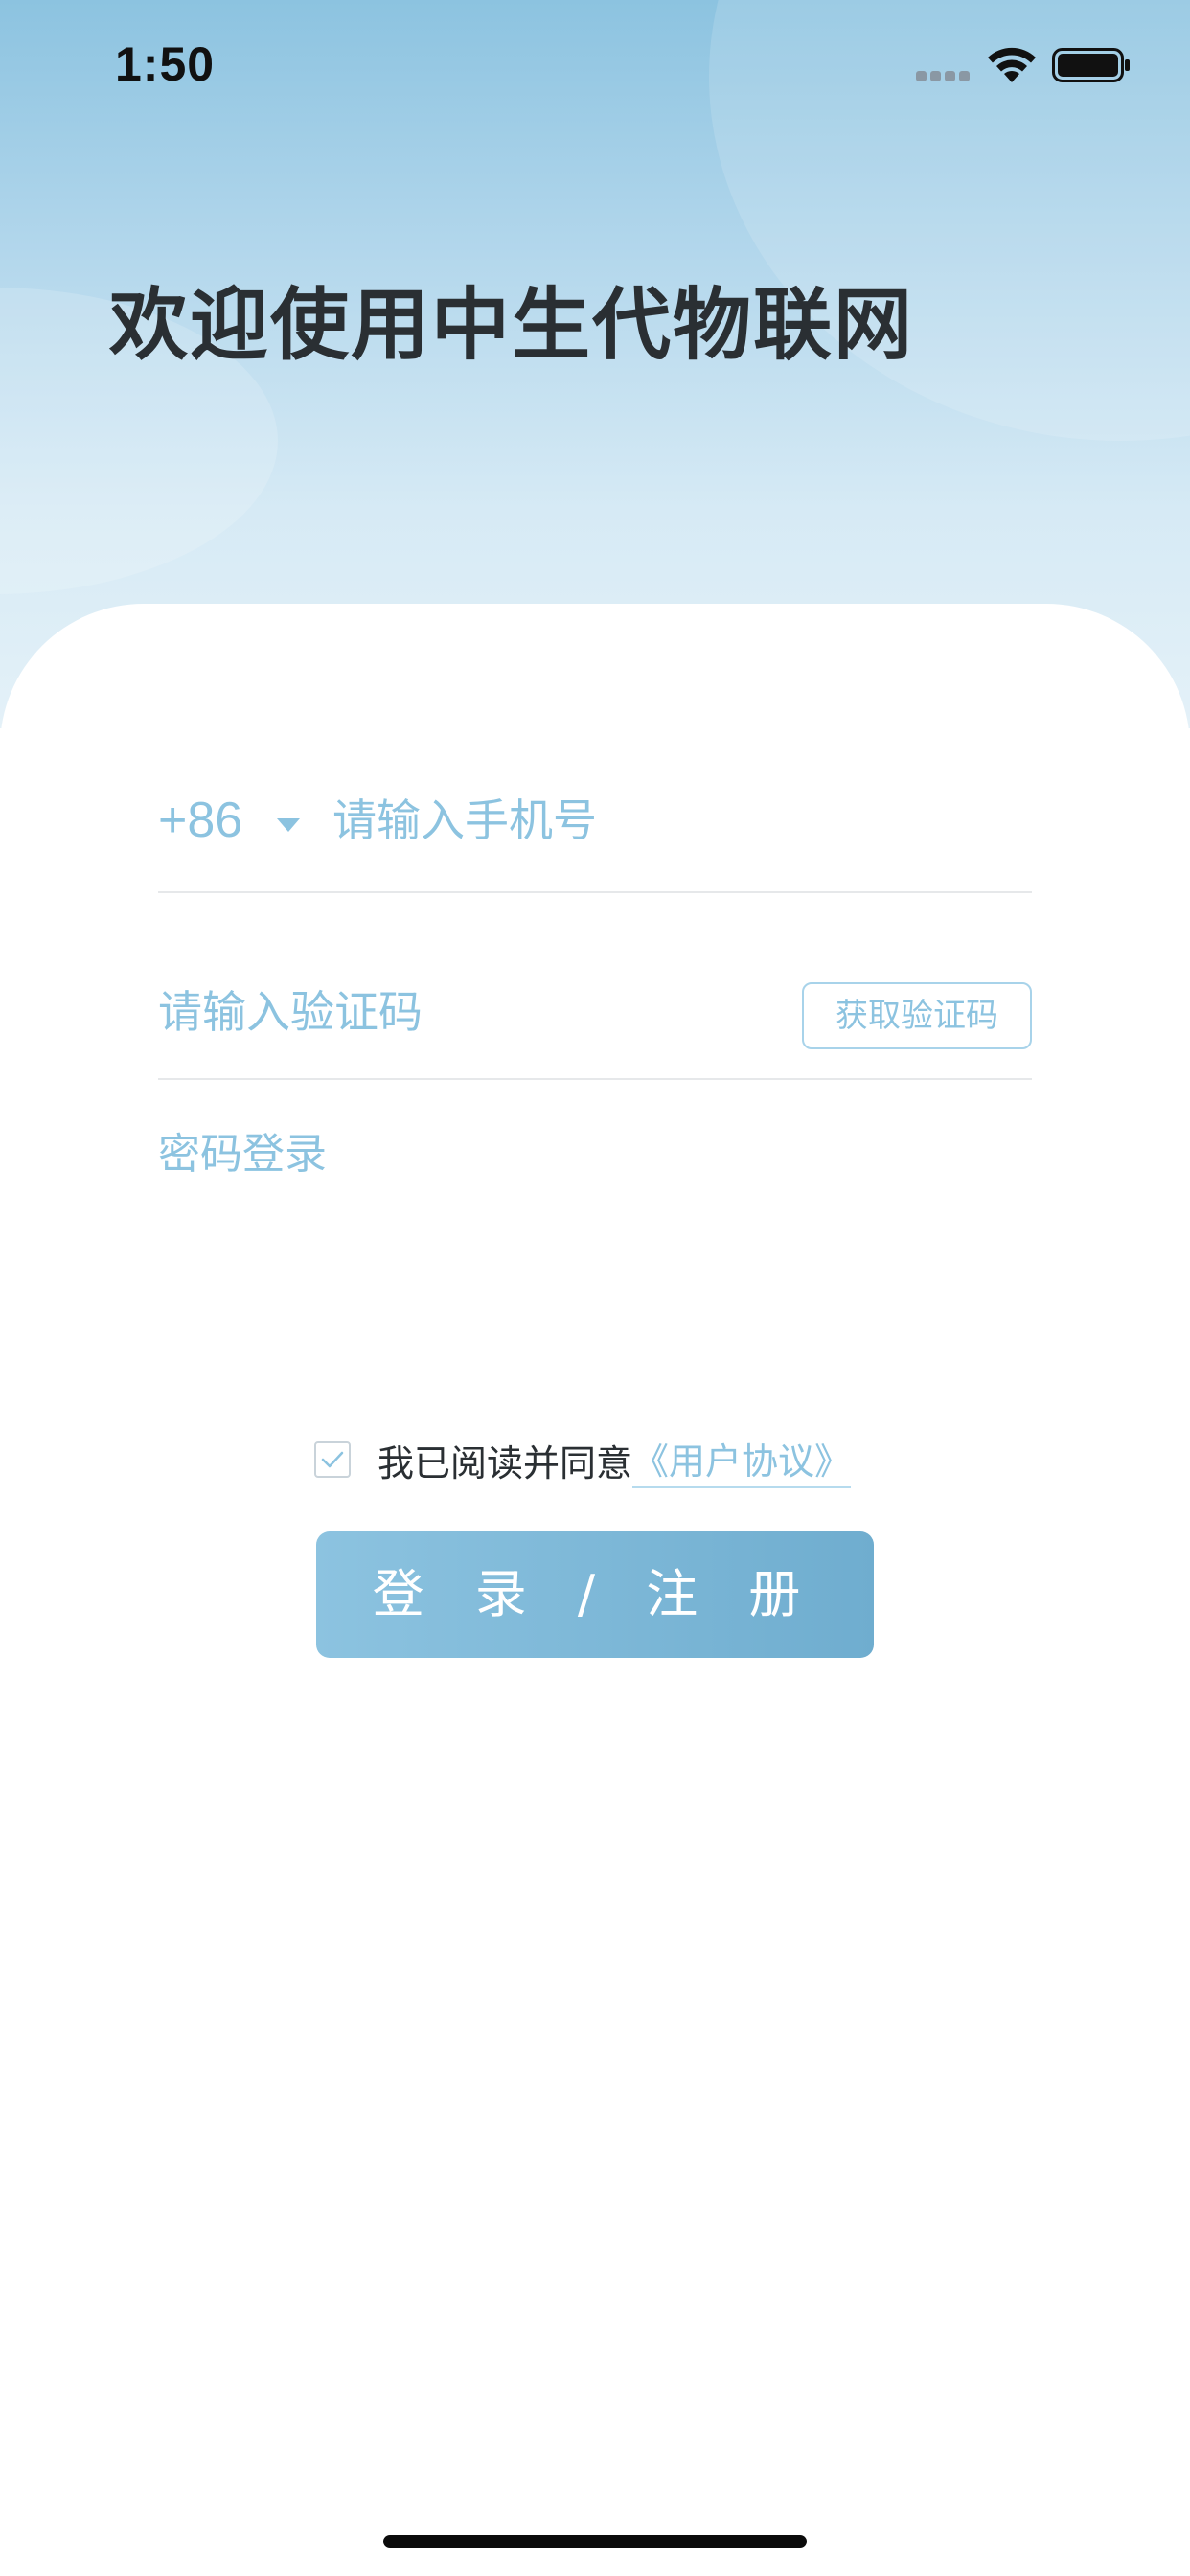 Image resolution: width=1190 pixels, height=2576 pixels. I want to click on wifi-icon, so click(1012, 64).